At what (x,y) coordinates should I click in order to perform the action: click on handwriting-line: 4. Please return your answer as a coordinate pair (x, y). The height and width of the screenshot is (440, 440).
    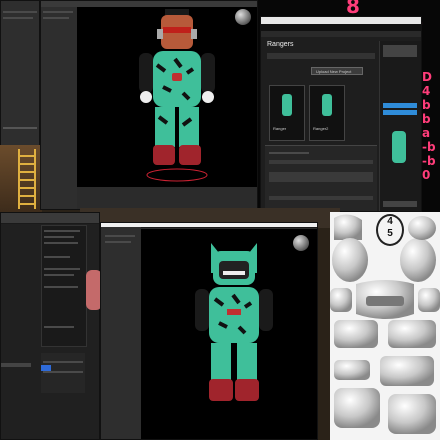
    Looking at the image, I should click on (426, 91).